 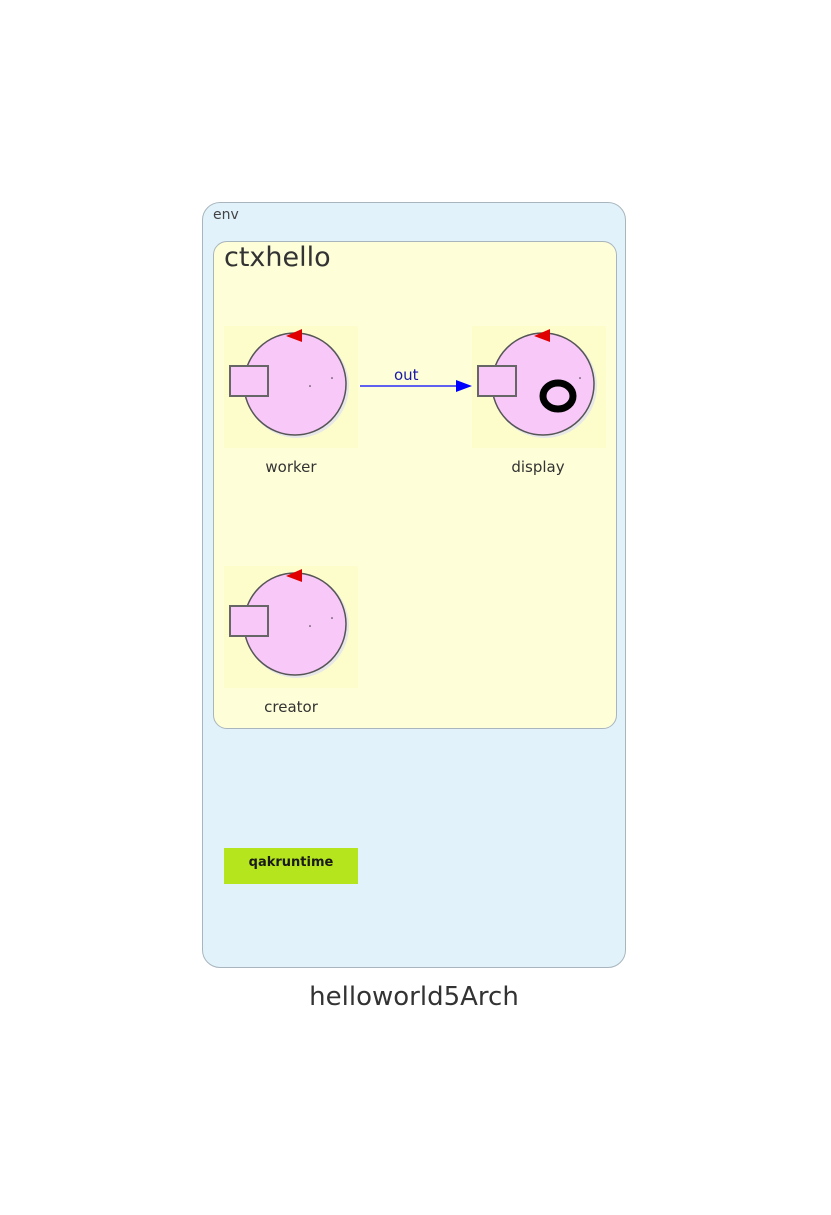 What do you see at coordinates (291, 467) in the screenshot?
I see `actor-name-worker: worker` at bounding box center [291, 467].